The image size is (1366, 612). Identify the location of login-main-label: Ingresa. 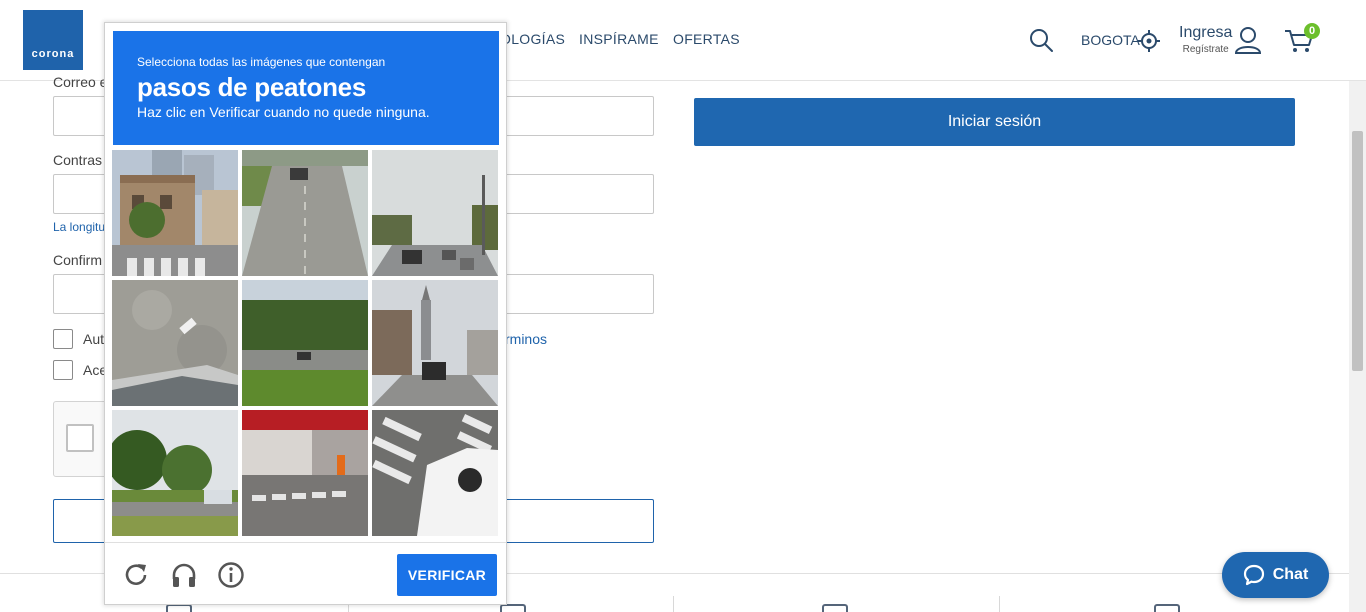
(1206, 32).